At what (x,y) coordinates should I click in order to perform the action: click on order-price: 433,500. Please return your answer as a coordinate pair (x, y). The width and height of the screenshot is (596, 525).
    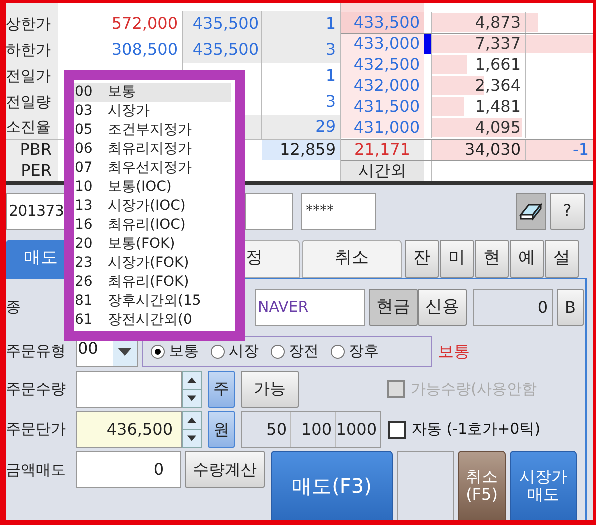
    Looking at the image, I should click on (382, 22).